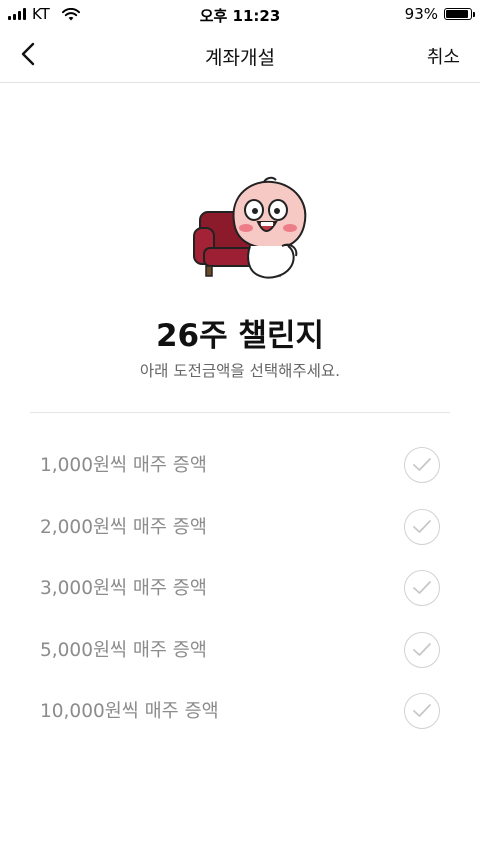 This screenshot has width=480, height=854. What do you see at coordinates (129, 711) in the screenshot?
I see `option-label: 10,000원씩 매주 증액` at bounding box center [129, 711].